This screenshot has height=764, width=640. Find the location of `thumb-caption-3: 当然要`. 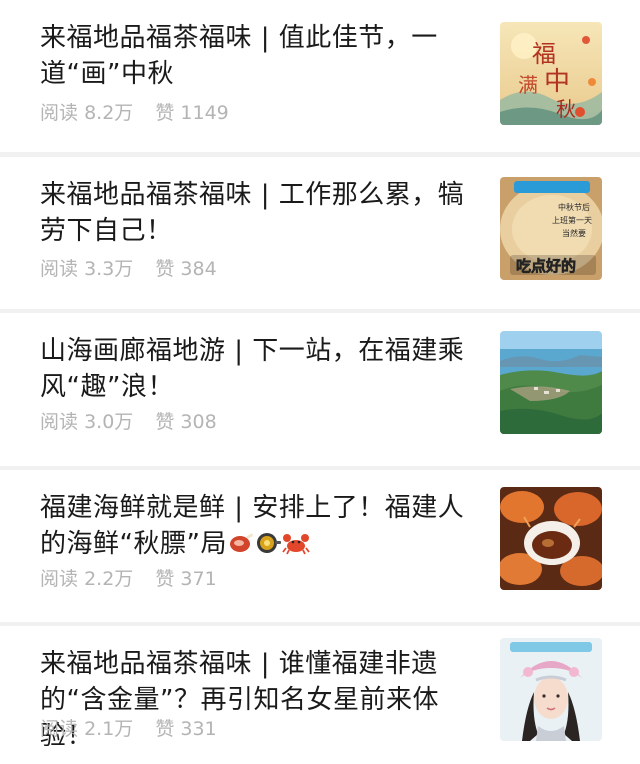

thumb-caption-3: 当然要 is located at coordinates (574, 233).